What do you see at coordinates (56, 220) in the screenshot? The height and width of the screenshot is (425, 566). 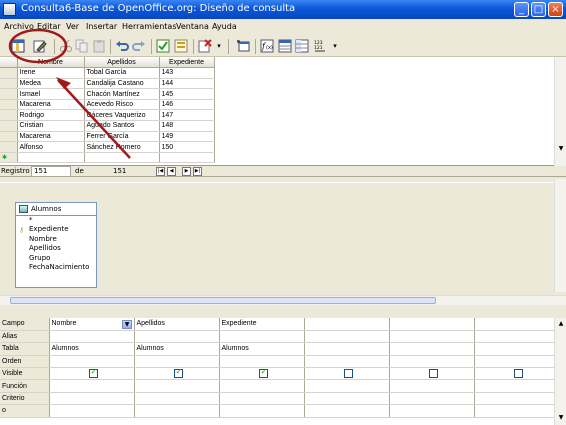 I see `field-item: *` at bounding box center [56, 220].